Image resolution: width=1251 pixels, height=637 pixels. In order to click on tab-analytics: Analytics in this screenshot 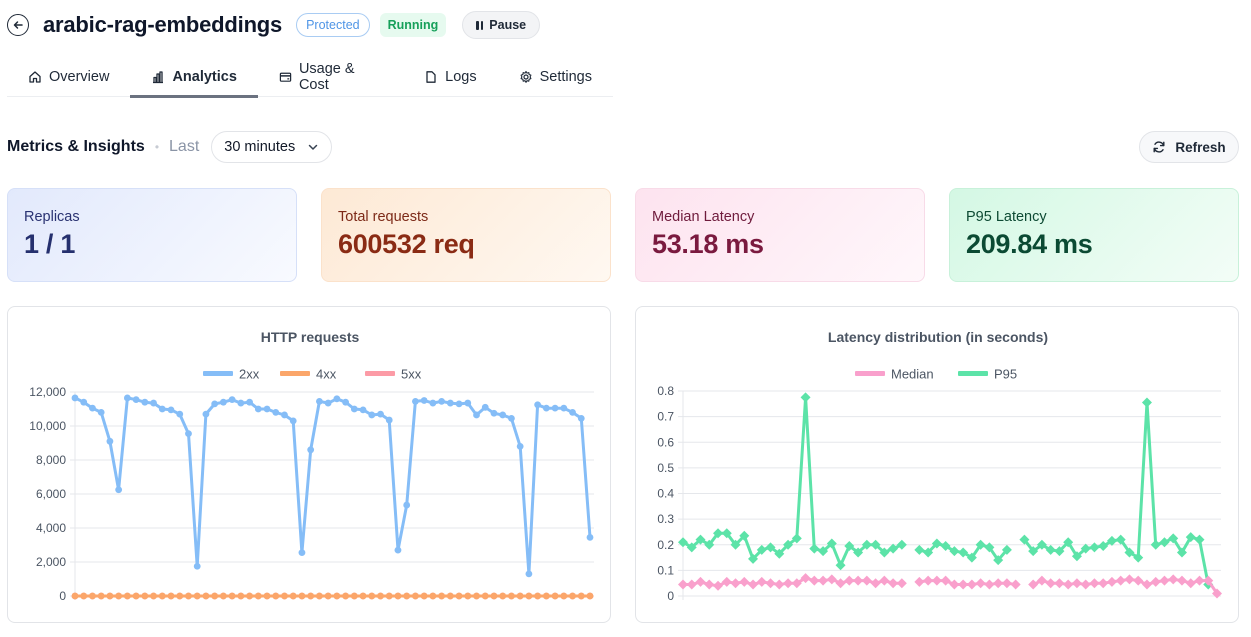, I will do `click(194, 77)`.